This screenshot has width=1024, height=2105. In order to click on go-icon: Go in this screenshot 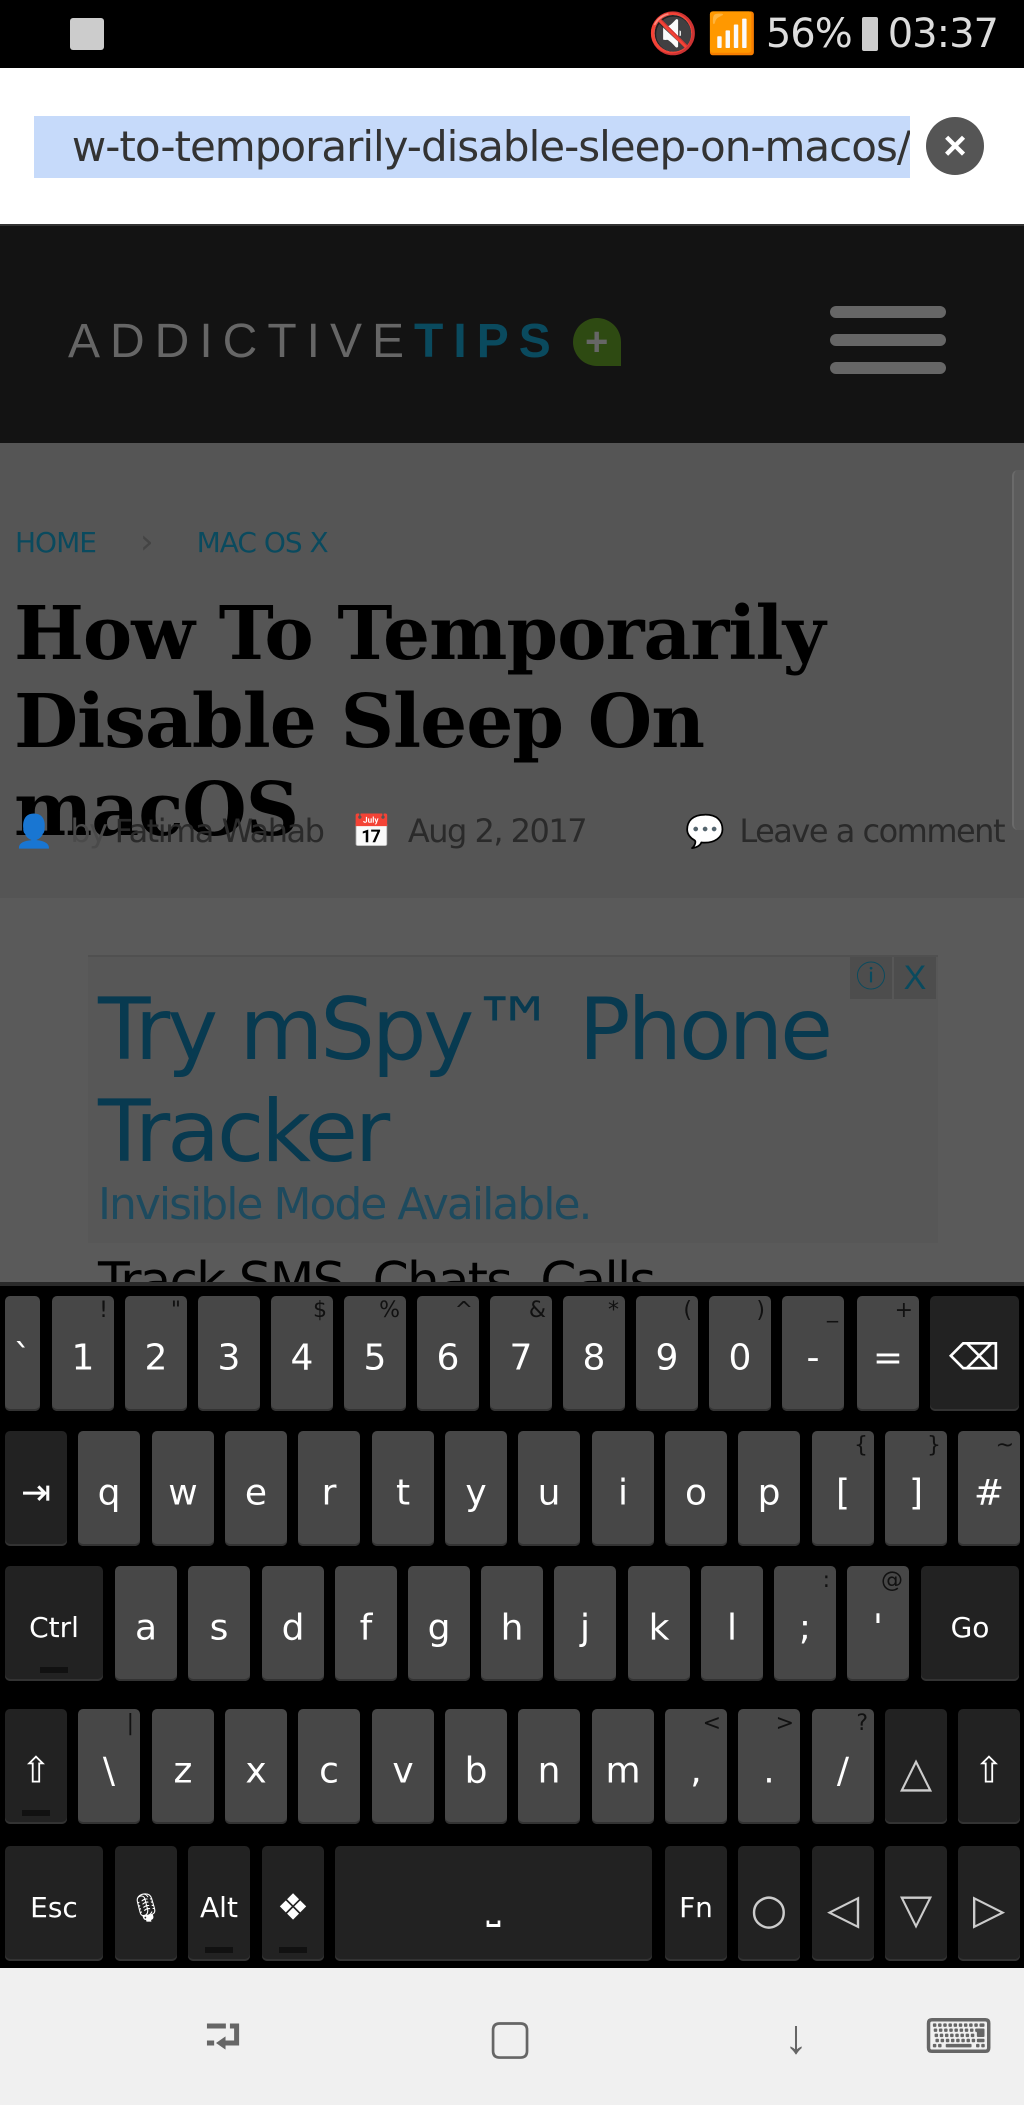, I will do `click(970, 1627)`.